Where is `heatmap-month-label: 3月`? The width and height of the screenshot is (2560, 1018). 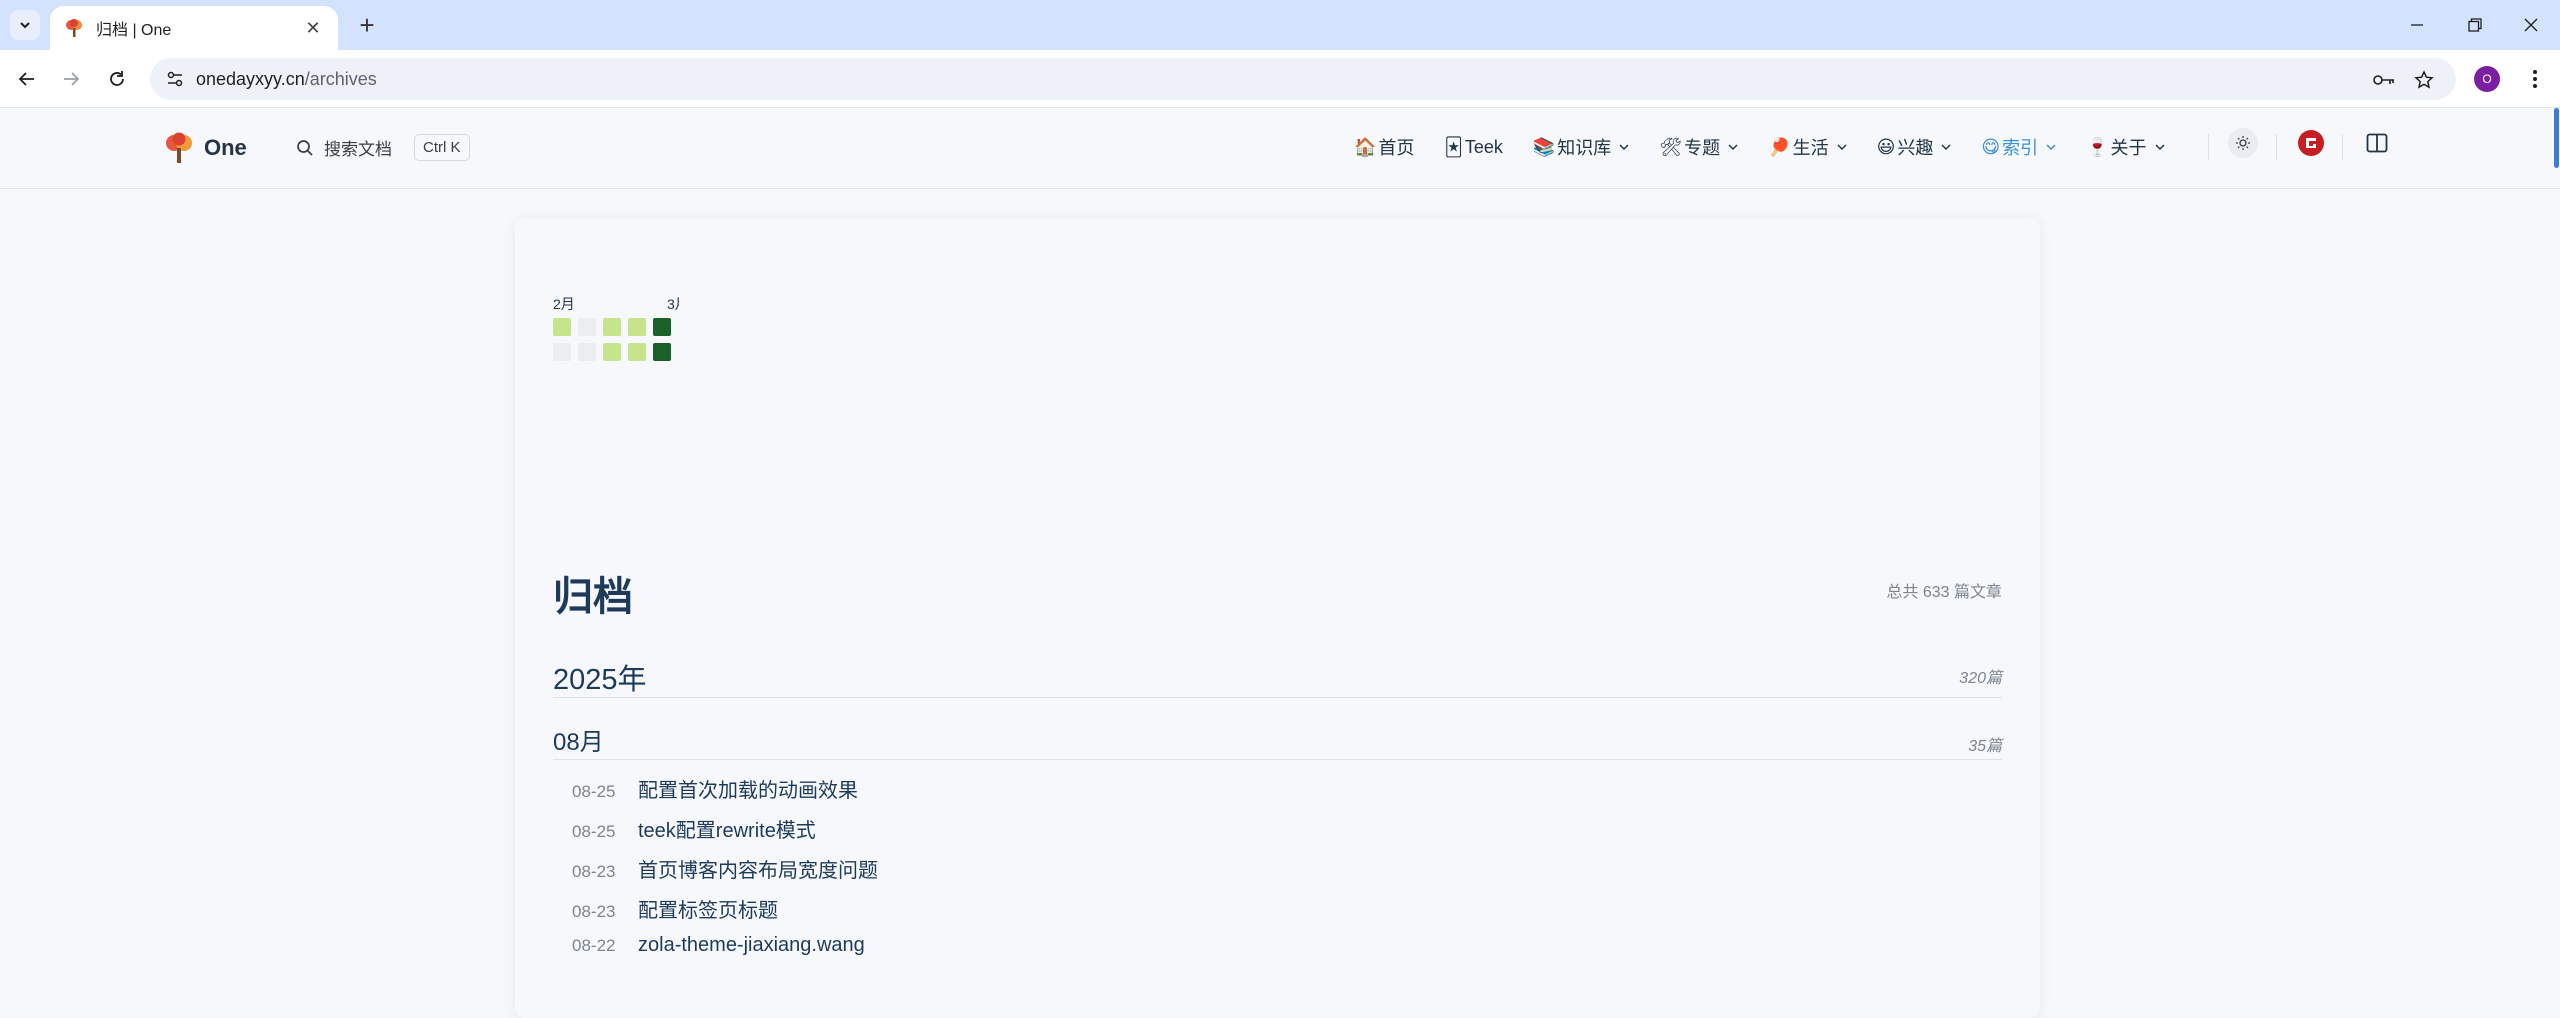 heatmap-month-label: 3月 is located at coordinates (673, 304).